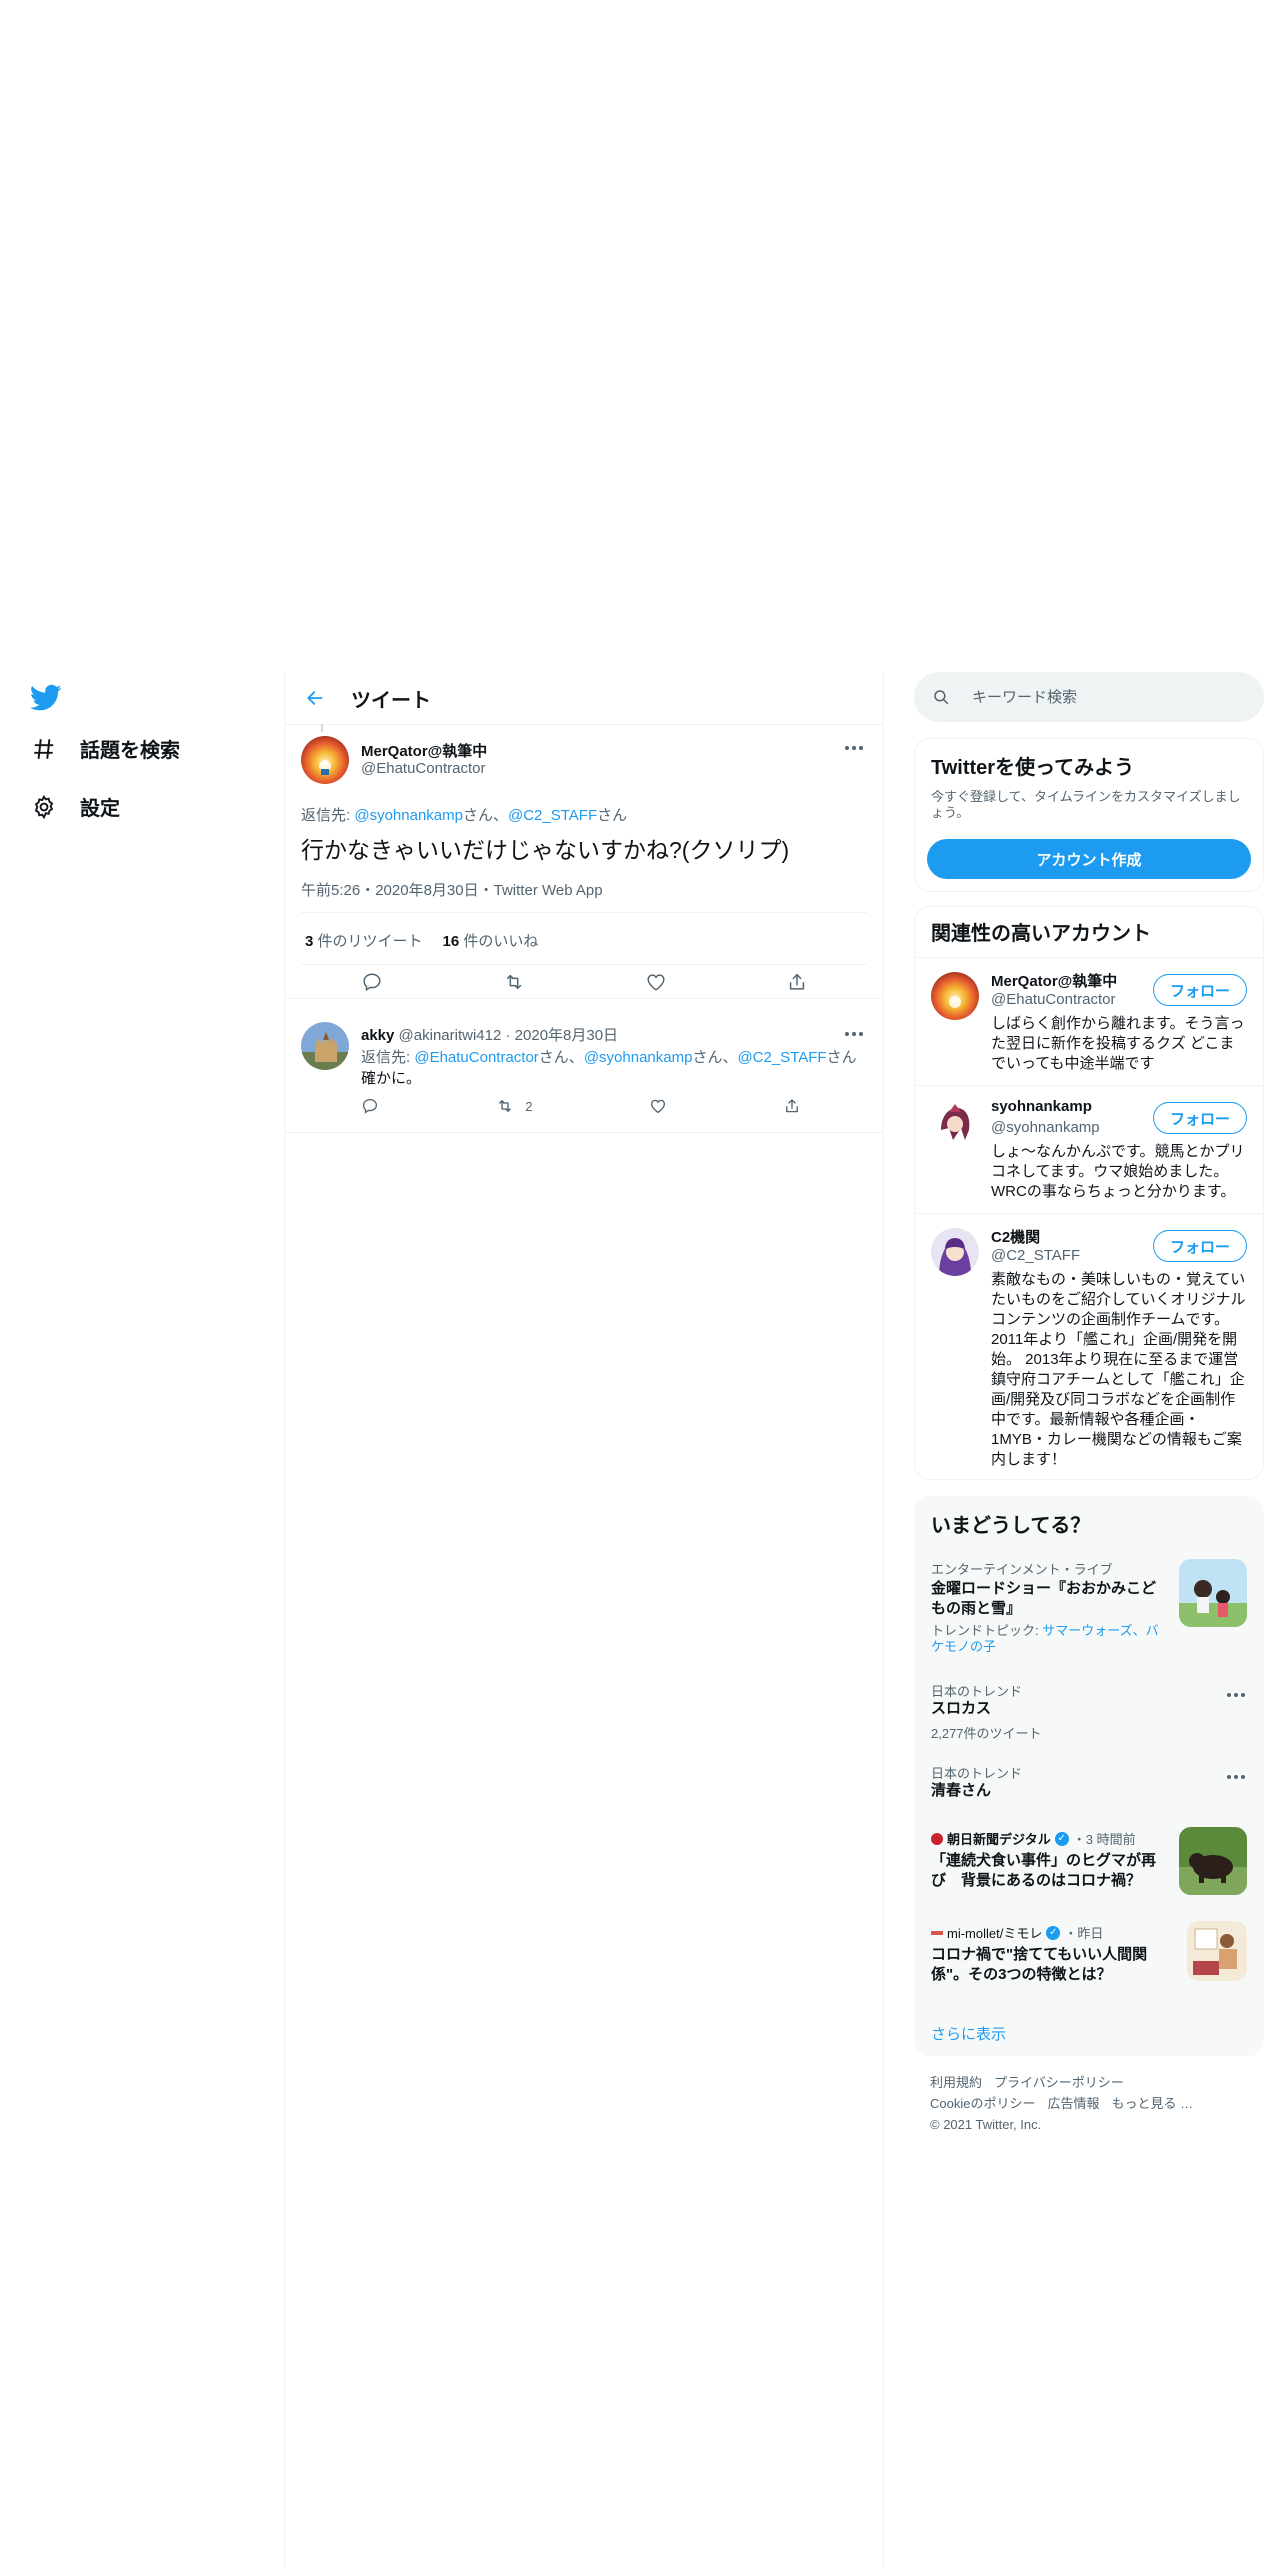  Describe the element at coordinates (548, 890) in the screenshot. I see `tweet-source: Twitter Web App` at that location.